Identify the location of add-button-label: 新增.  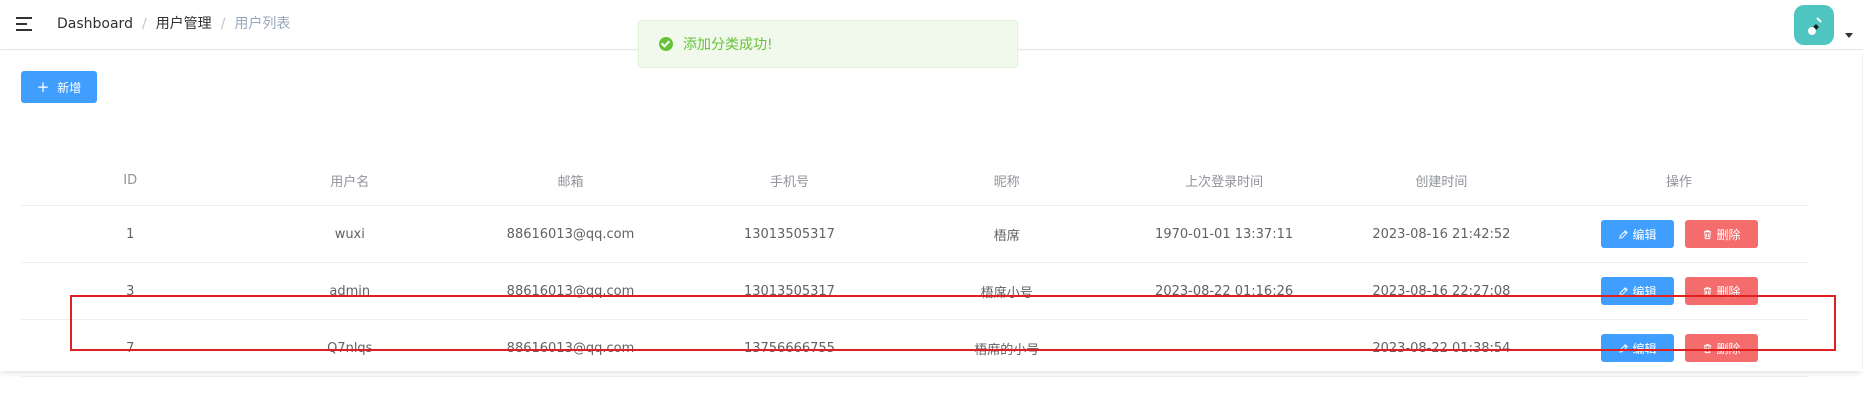
(69, 87).